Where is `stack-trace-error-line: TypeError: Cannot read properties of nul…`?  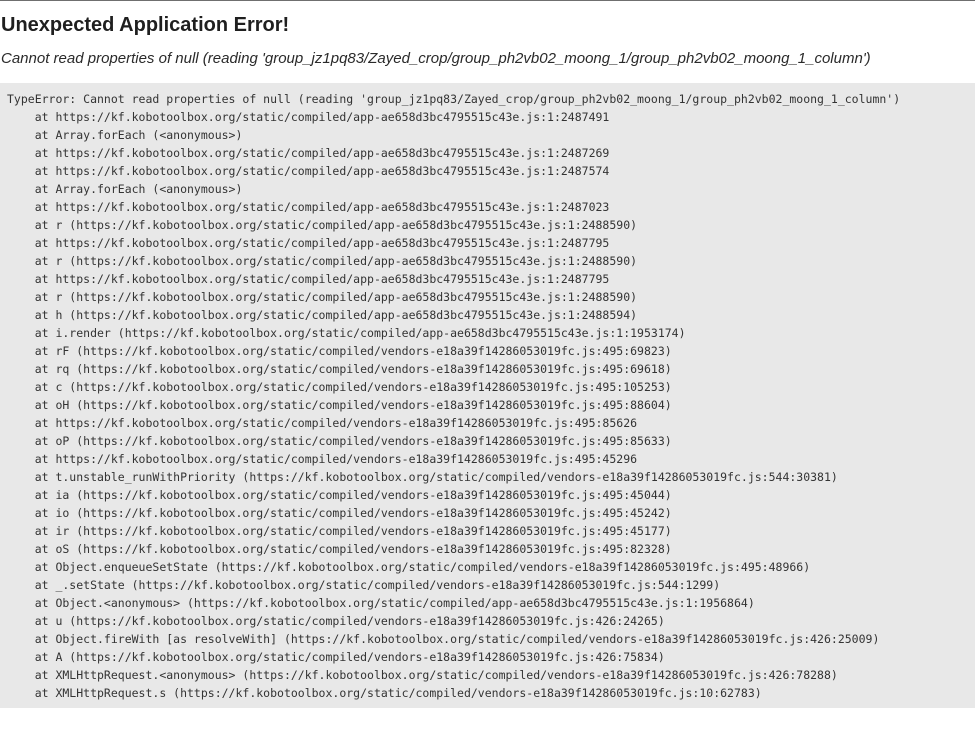
stack-trace-error-line: TypeError: Cannot read properties of nul… is located at coordinates (454, 99).